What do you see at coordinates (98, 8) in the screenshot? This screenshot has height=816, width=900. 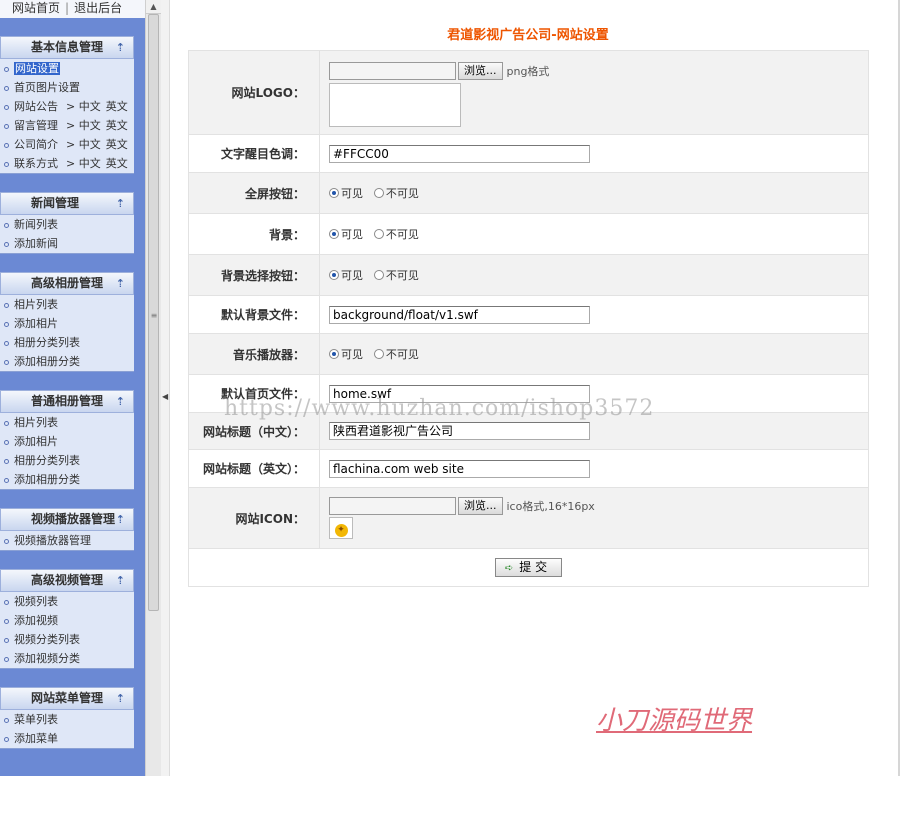 I see `logout-link: 退出后台` at bounding box center [98, 8].